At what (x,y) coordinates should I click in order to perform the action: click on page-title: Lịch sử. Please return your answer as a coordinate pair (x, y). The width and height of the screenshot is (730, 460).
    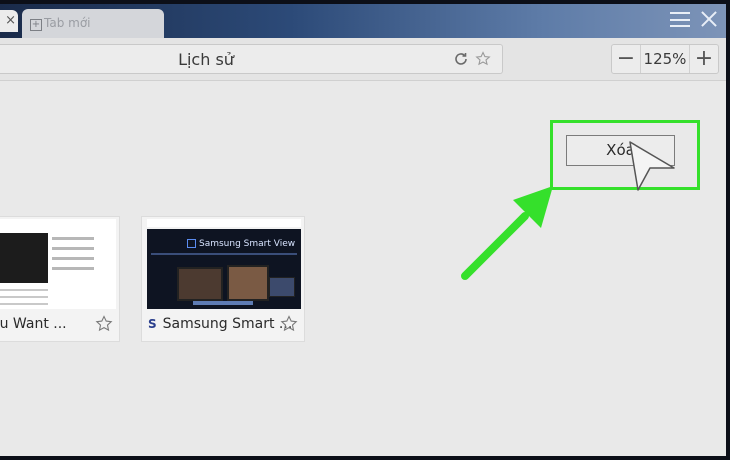
    Looking at the image, I should click on (206, 59).